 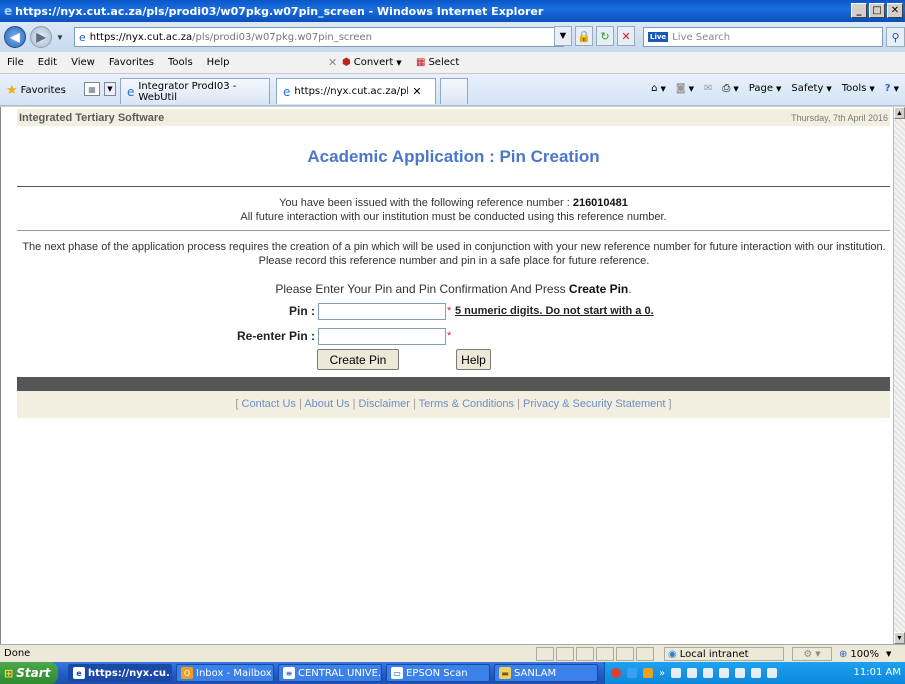 I want to click on privacy-link: Privacy & Security Statement, so click(x=594, y=404).